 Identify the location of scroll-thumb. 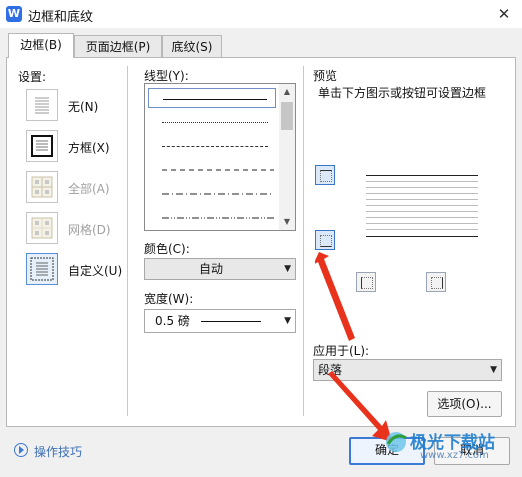
(287, 116).